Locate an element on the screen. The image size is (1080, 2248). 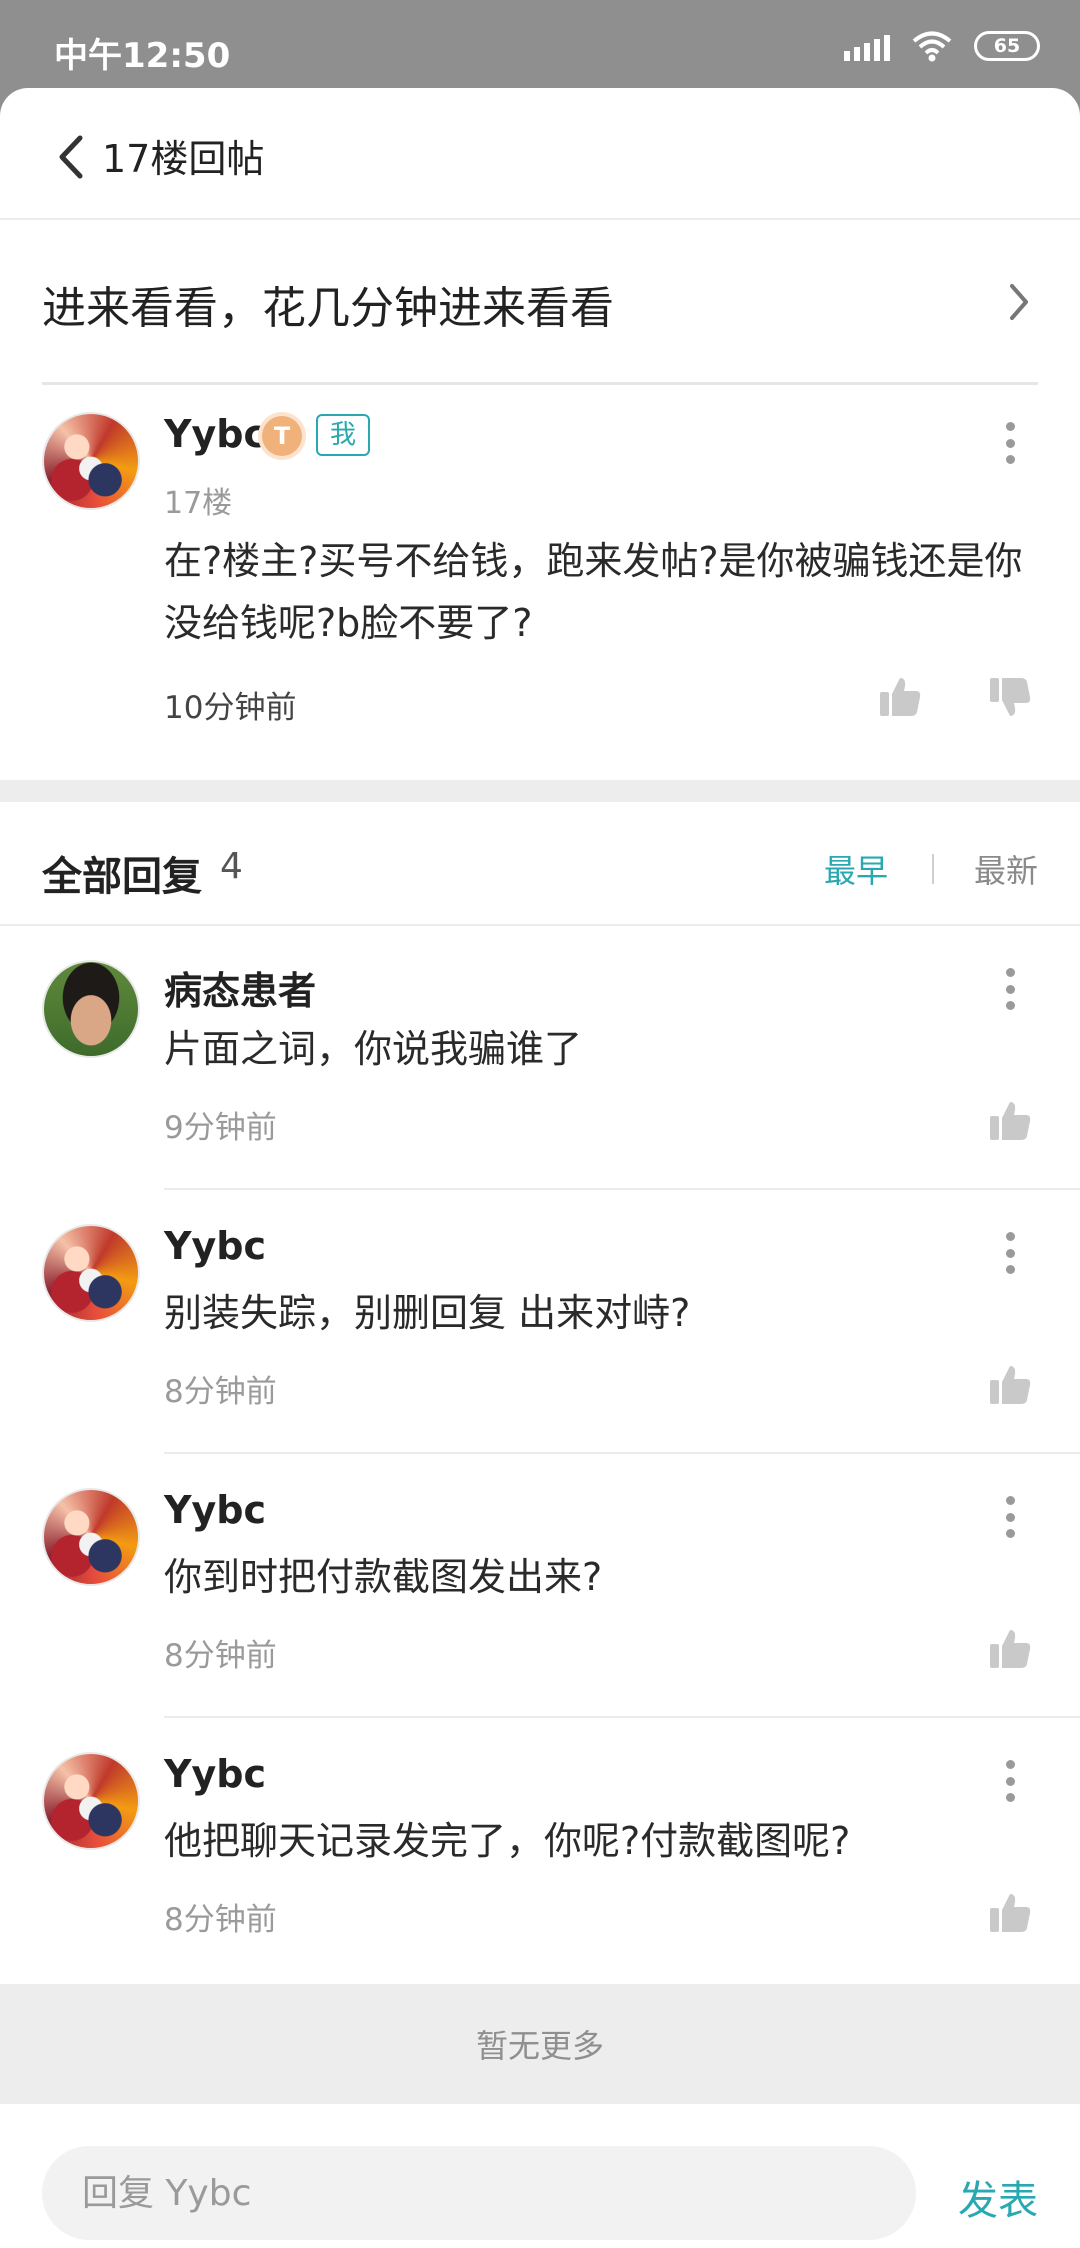
reply-item: Yybc 你到时把付款截图发出来? 8分钟前 is located at coordinates (540, 1586).